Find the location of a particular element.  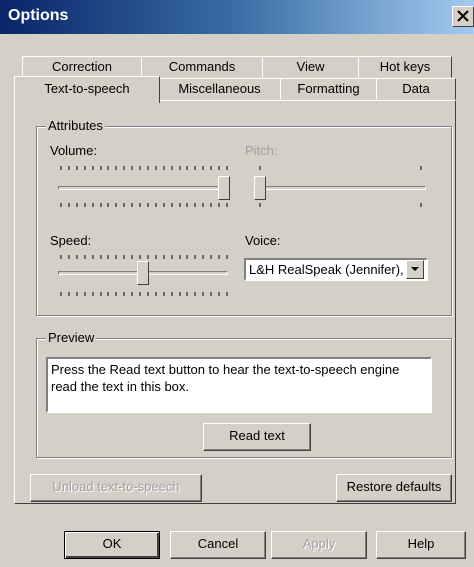

volume-label: Volume: is located at coordinates (73, 150).